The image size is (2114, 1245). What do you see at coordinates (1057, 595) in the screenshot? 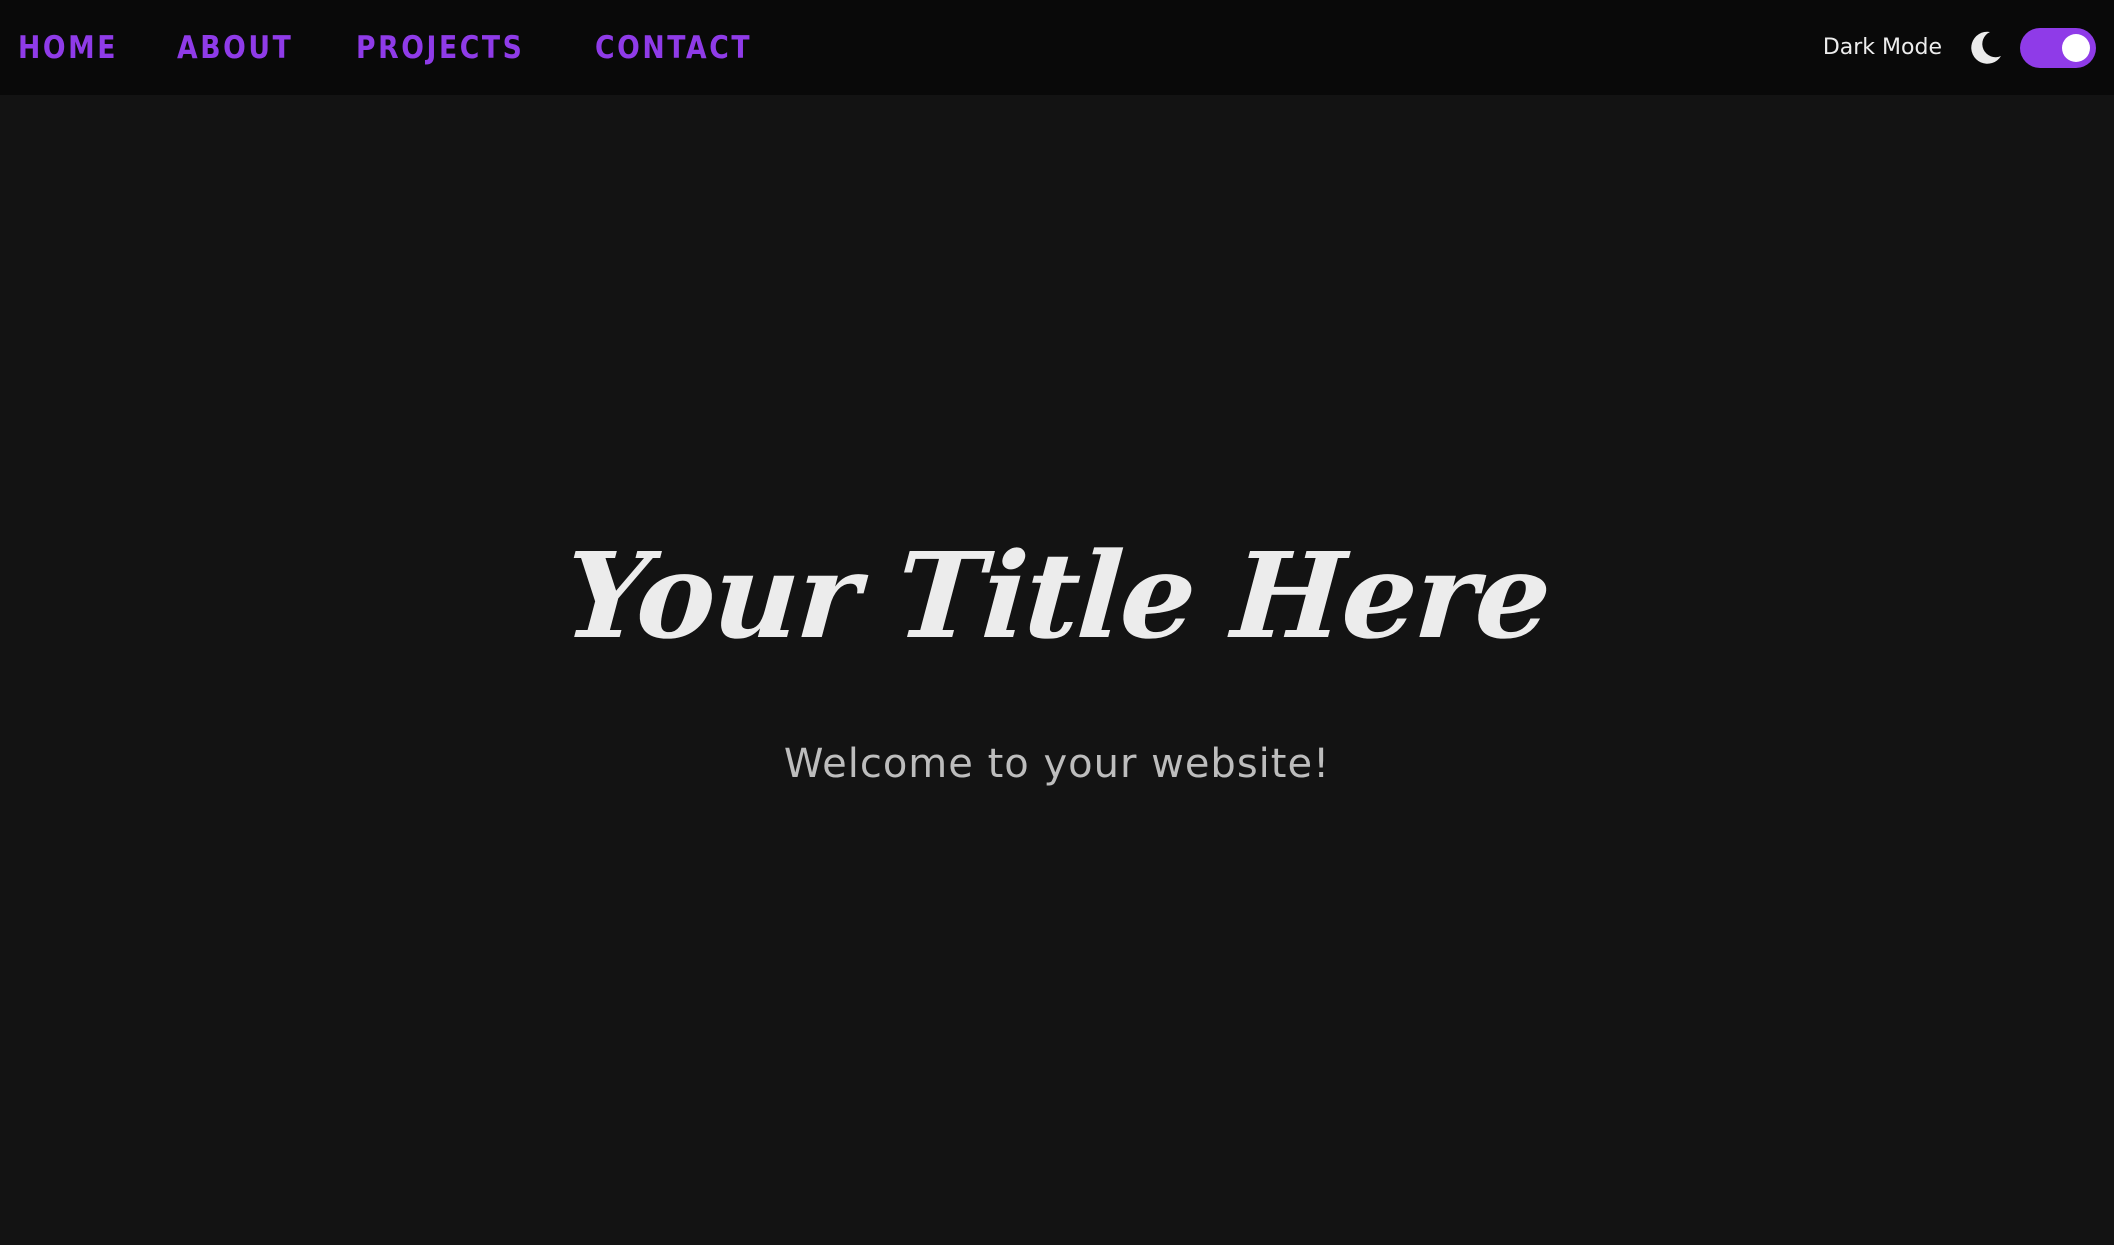
I see `hero-title: Your Title Here` at bounding box center [1057, 595].